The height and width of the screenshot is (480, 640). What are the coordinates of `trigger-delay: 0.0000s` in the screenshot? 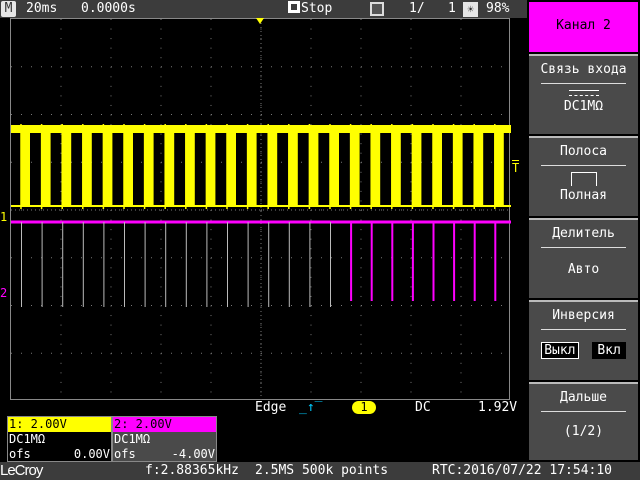 It's located at (108, 9).